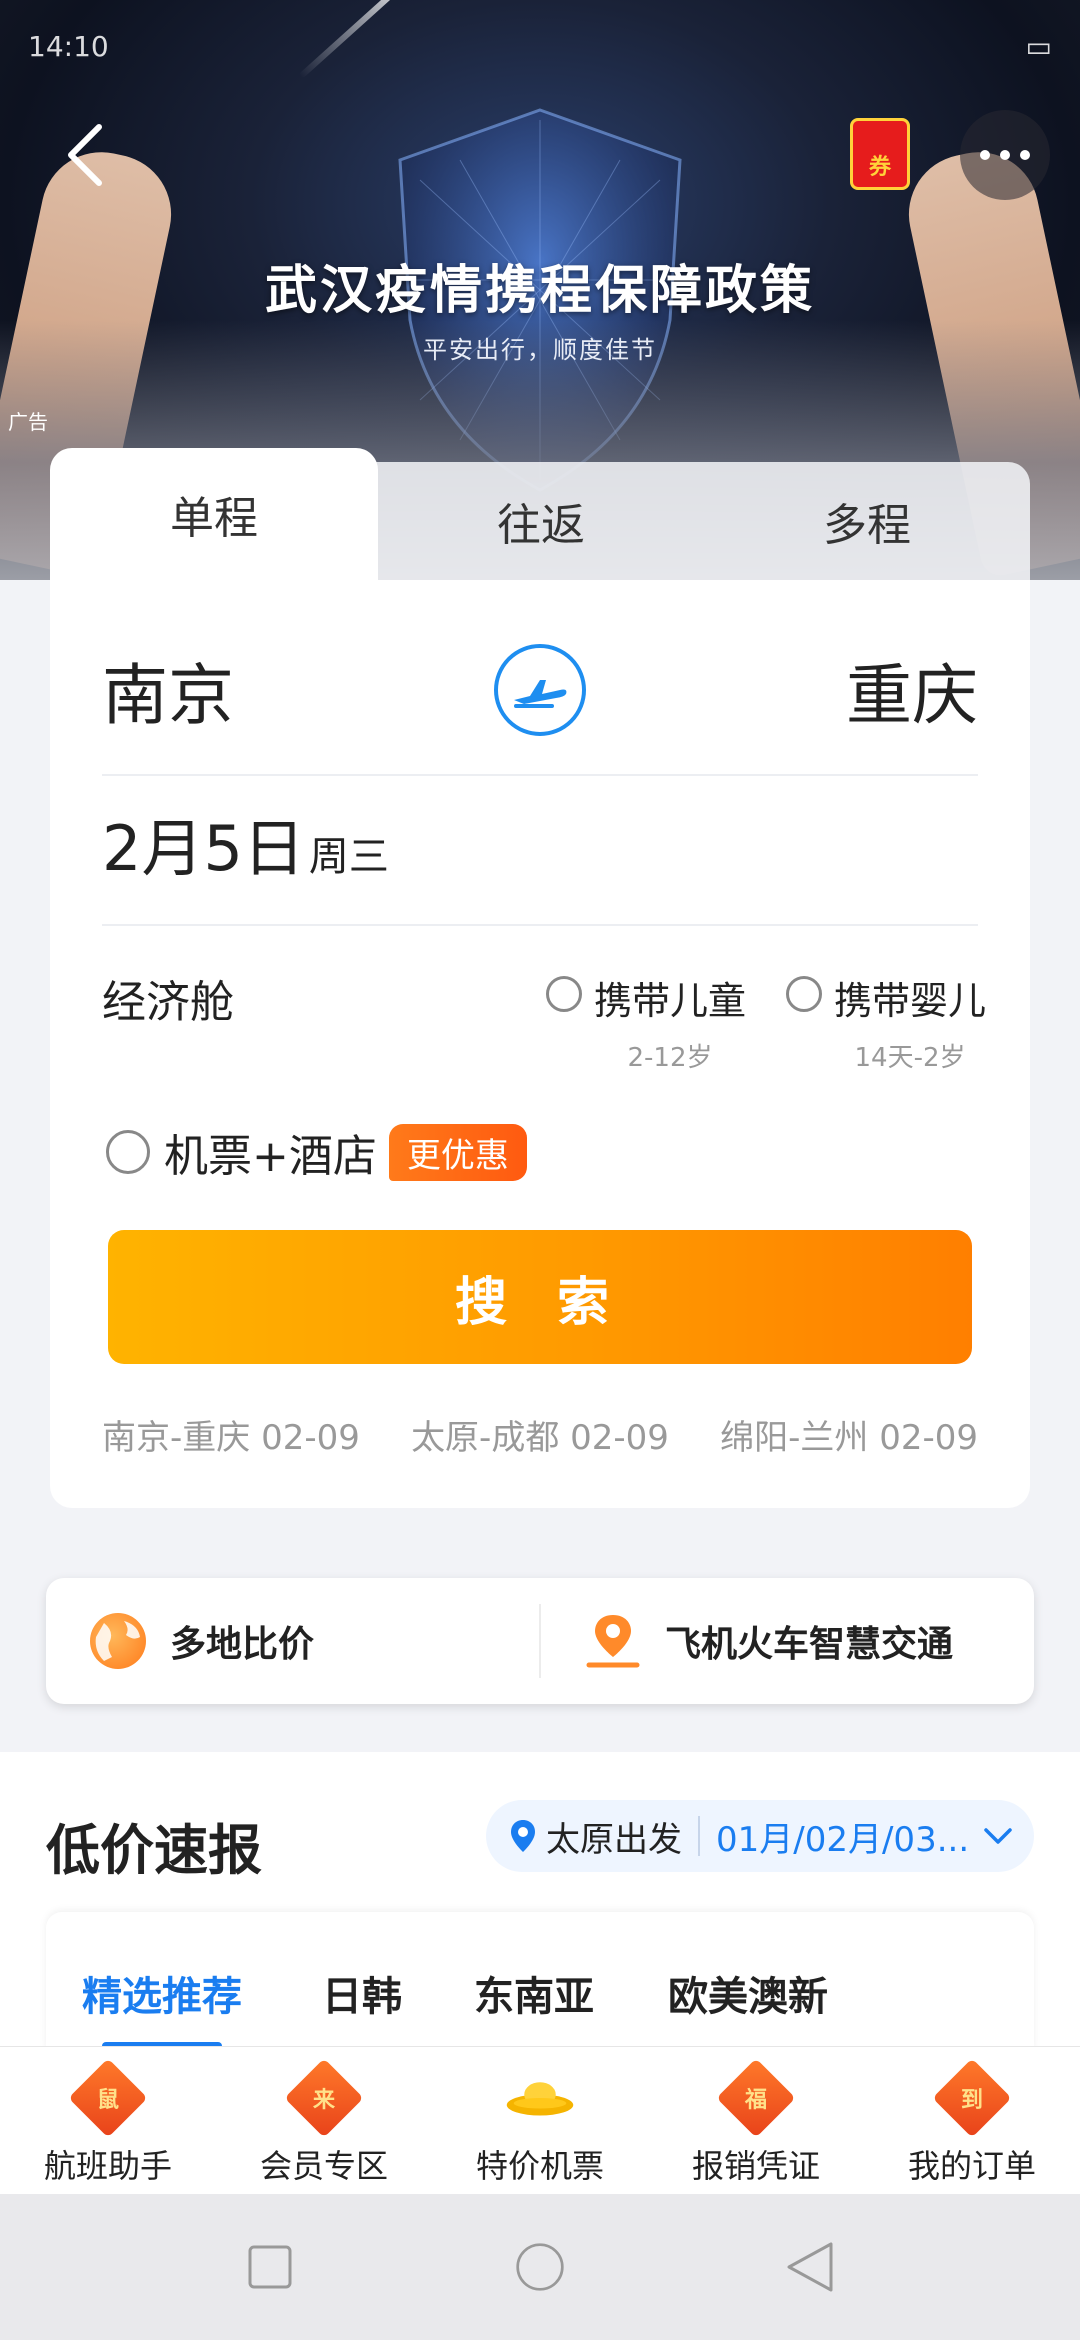 This screenshot has width=1080, height=2340. I want to click on child-option-hint: 2-12岁, so click(670, 1058).